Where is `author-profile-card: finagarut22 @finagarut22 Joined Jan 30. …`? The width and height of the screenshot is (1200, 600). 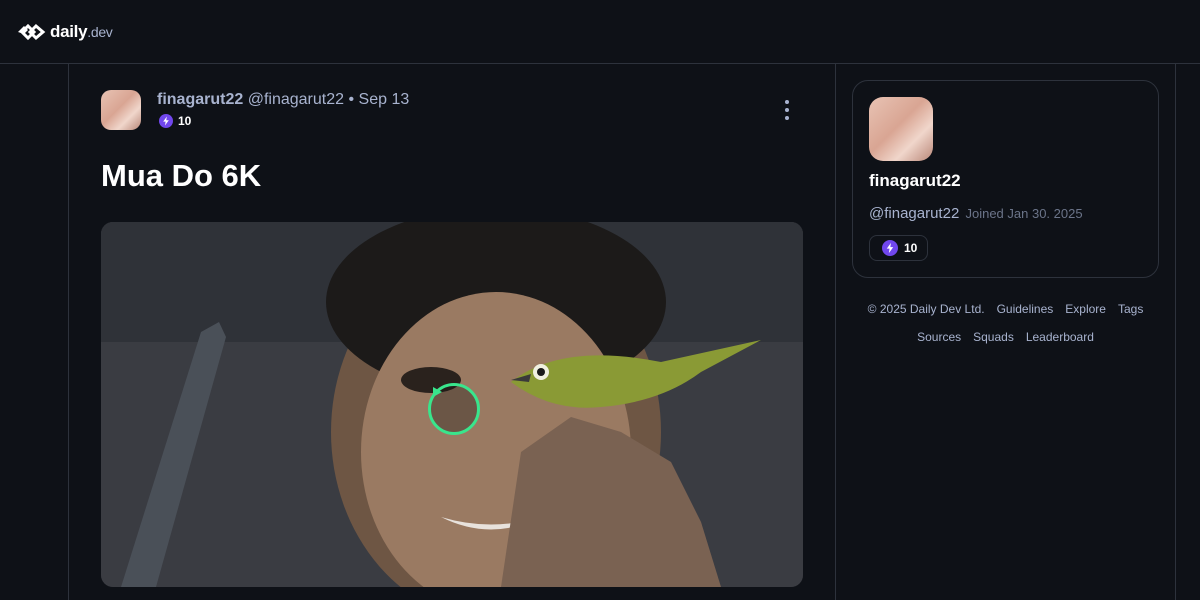 author-profile-card: finagarut22 @finagarut22 Joined Jan 30. … is located at coordinates (1005, 179).